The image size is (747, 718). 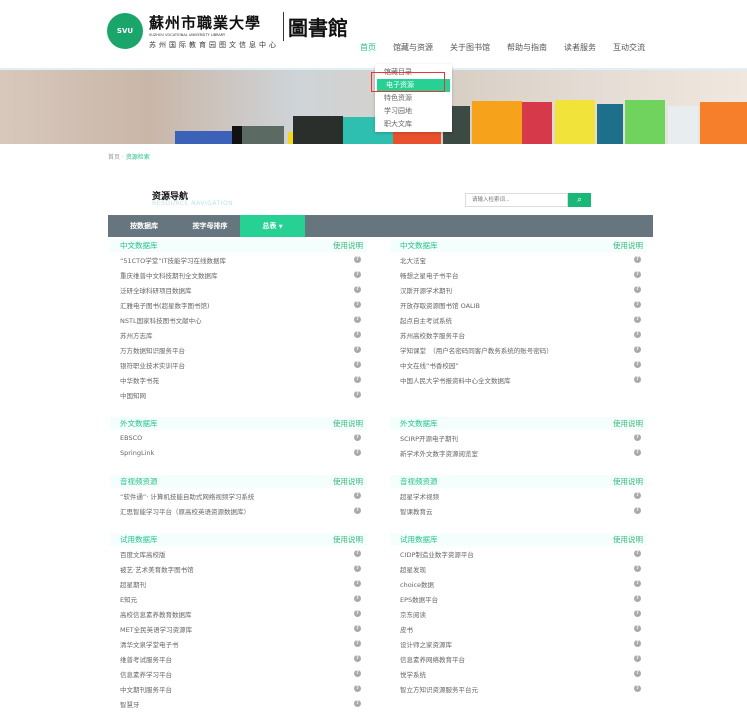 What do you see at coordinates (518, 452) in the screenshot?
I see `list-item: 新学术外文数字资源阅览室?` at bounding box center [518, 452].